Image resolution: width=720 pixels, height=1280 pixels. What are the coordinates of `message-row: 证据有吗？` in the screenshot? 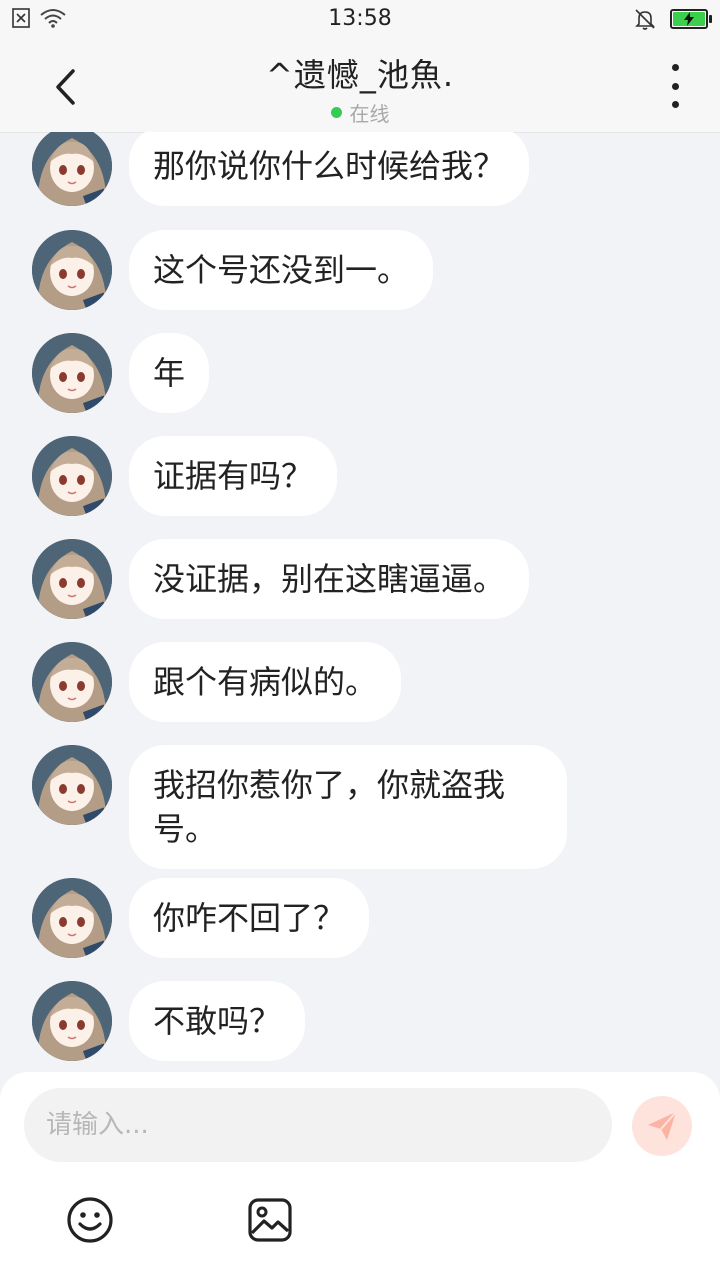 It's located at (185, 476).